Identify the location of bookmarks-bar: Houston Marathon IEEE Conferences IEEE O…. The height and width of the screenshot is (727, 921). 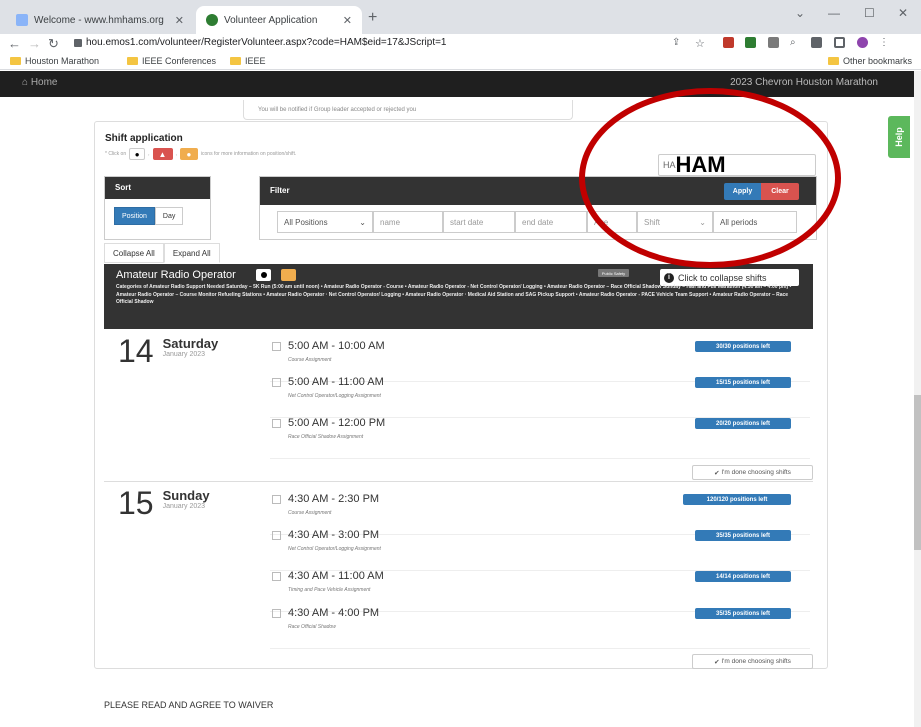
(460, 62).